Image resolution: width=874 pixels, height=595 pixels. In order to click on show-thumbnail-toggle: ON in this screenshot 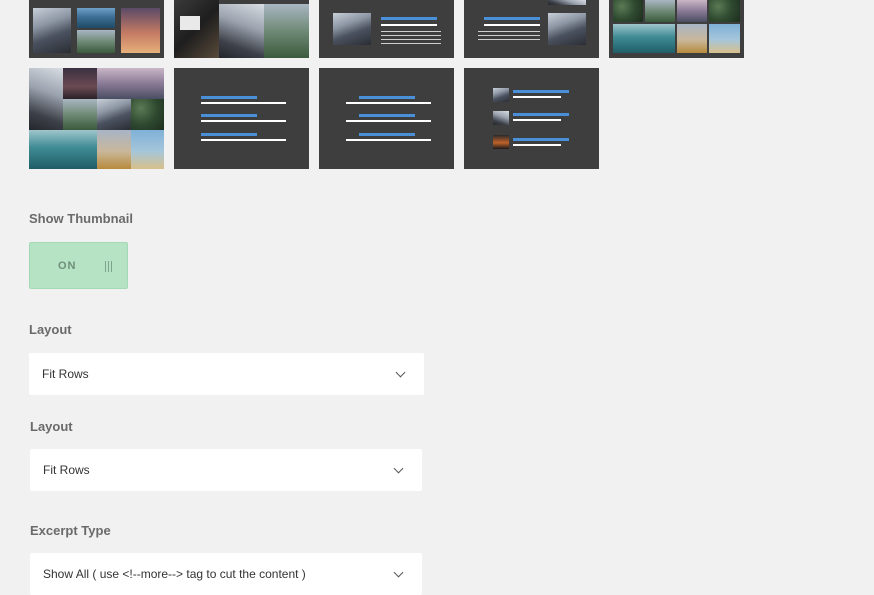, I will do `click(78, 265)`.